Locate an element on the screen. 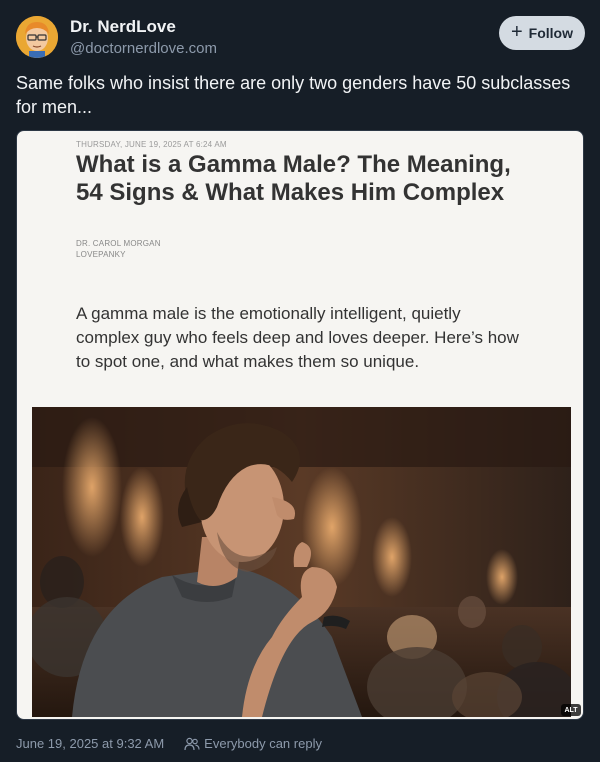 This screenshot has width=600, height=762. alt-text-badge: ALT is located at coordinates (571, 710).